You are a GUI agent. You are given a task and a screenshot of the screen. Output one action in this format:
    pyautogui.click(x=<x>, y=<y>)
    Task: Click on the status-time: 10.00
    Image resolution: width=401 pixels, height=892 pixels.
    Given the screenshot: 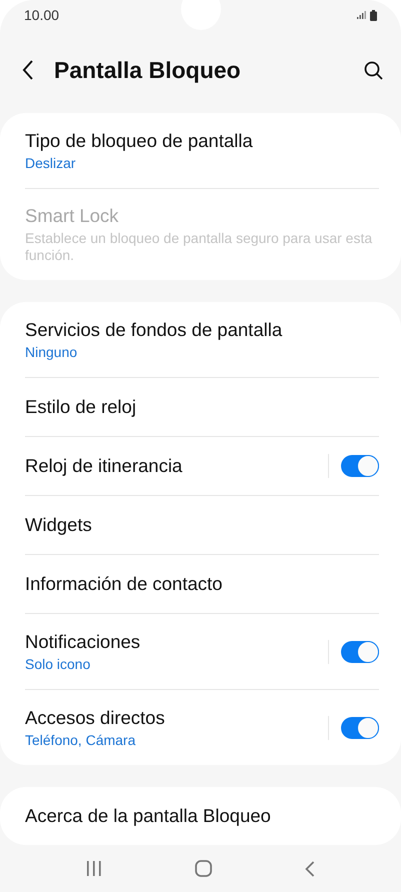 What is the action you would take?
    pyautogui.click(x=42, y=15)
    